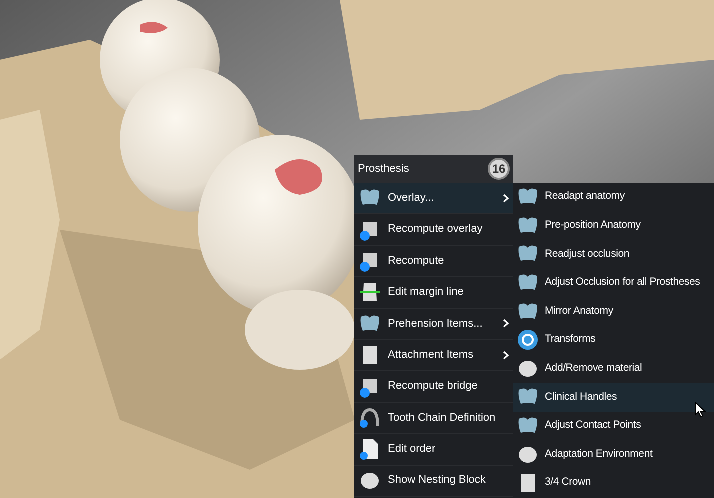  Describe the element at coordinates (370, 418) in the screenshot. I see `arch-icon` at that location.